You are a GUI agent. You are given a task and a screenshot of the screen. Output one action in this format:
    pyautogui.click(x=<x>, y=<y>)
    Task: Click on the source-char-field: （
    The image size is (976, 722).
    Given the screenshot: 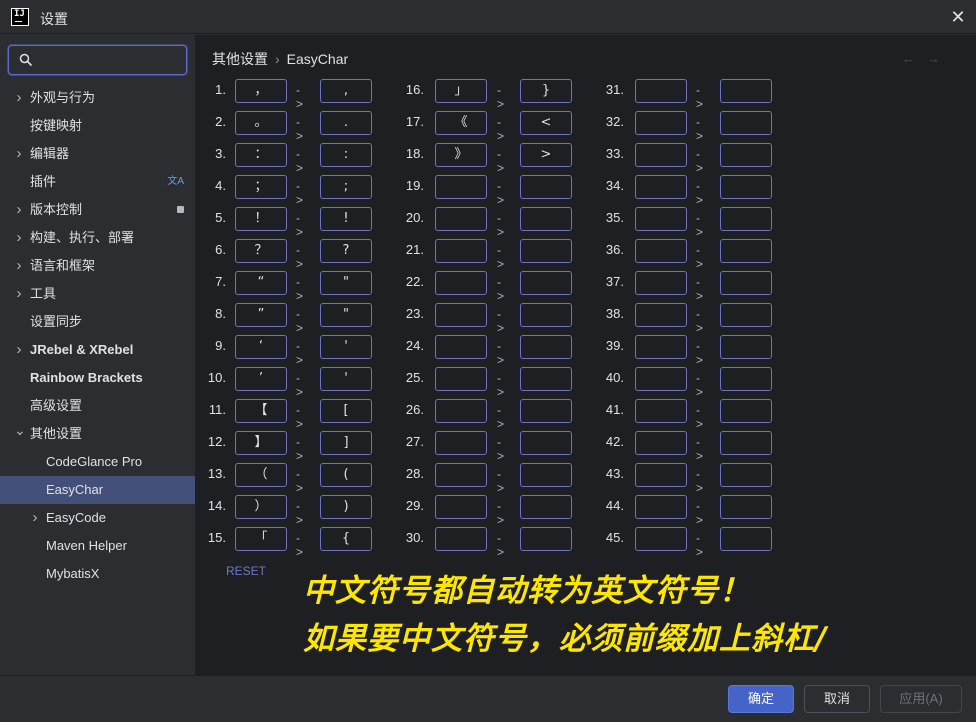 What is the action you would take?
    pyautogui.click(x=261, y=475)
    